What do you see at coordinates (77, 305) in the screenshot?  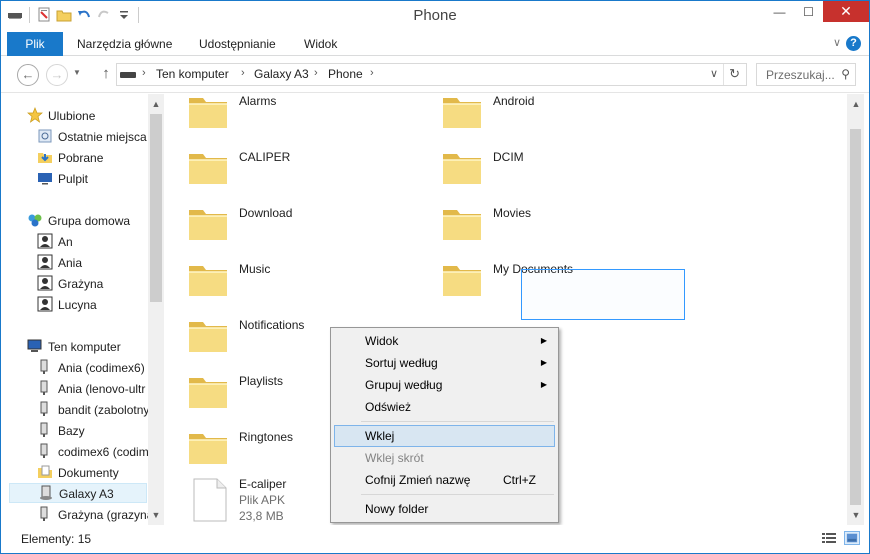 I see `nav-label: Lucyna` at bounding box center [77, 305].